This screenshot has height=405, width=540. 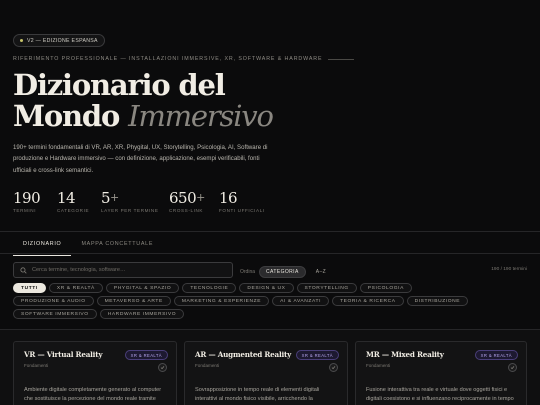 I want to click on stat-sources: 16 FONTI UFFICIALI, so click(x=242, y=201).